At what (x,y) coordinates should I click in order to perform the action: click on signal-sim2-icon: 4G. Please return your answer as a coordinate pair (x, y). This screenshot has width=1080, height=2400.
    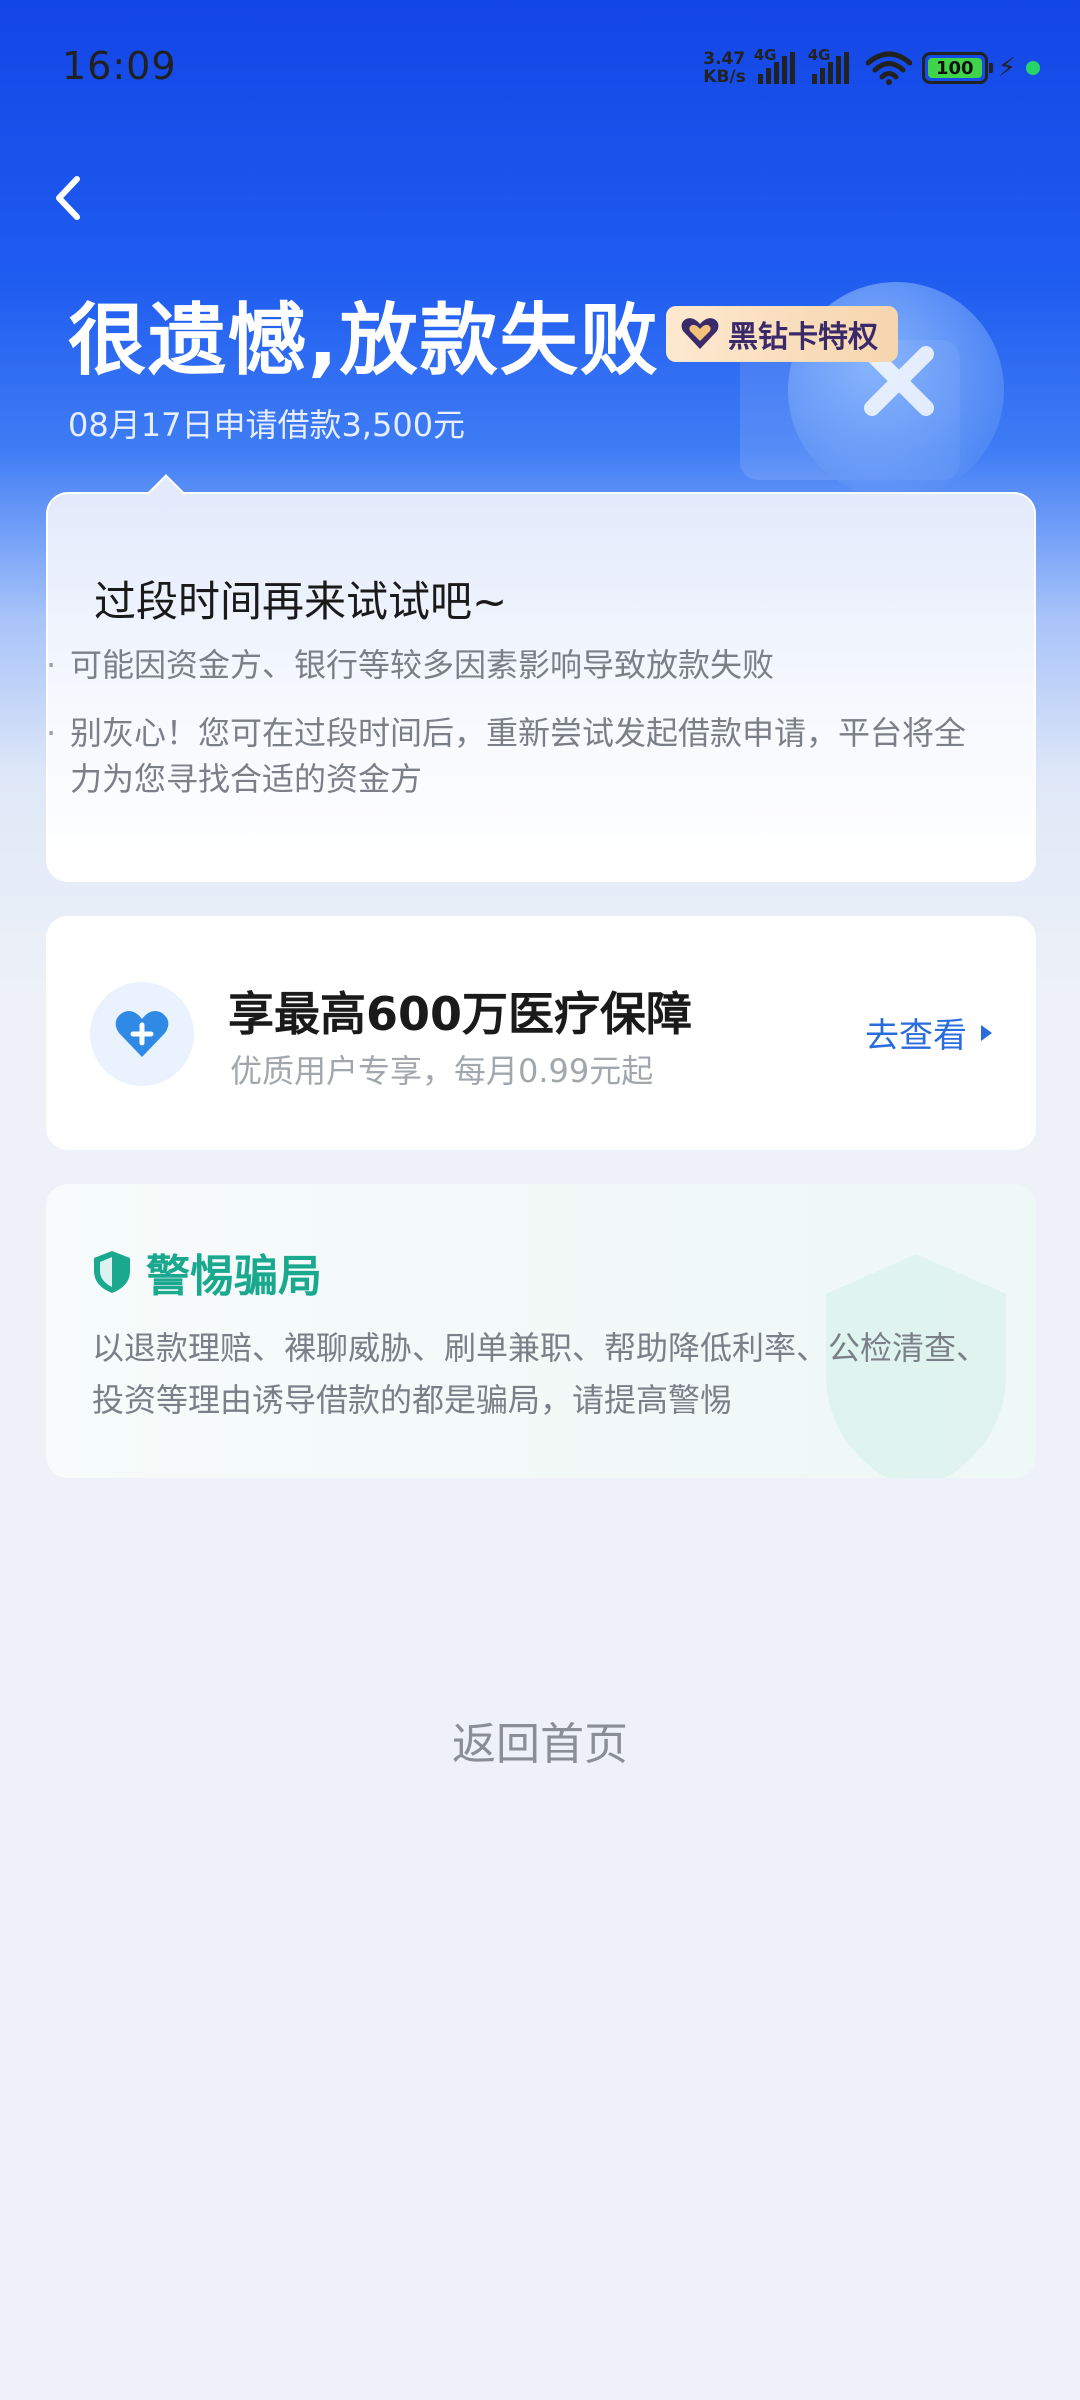
    Looking at the image, I should click on (832, 65).